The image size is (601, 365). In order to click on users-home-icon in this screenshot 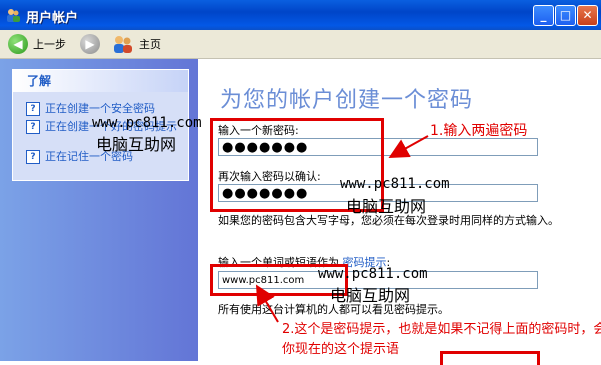, I will do `click(123, 44)`.